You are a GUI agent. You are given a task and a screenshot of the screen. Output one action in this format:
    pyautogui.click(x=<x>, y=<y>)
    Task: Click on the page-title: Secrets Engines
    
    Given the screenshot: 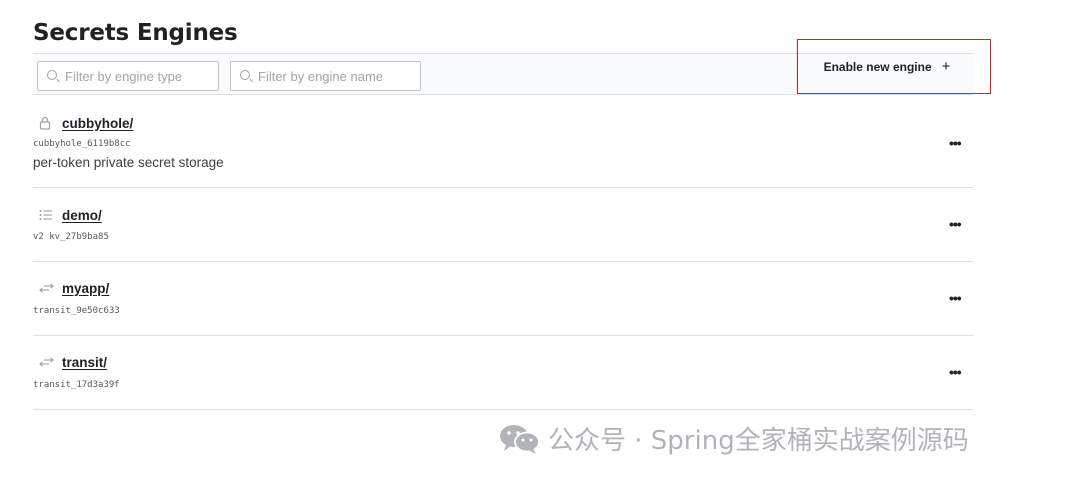 What is the action you would take?
    pyautogui.click(x=135, y=33)
    